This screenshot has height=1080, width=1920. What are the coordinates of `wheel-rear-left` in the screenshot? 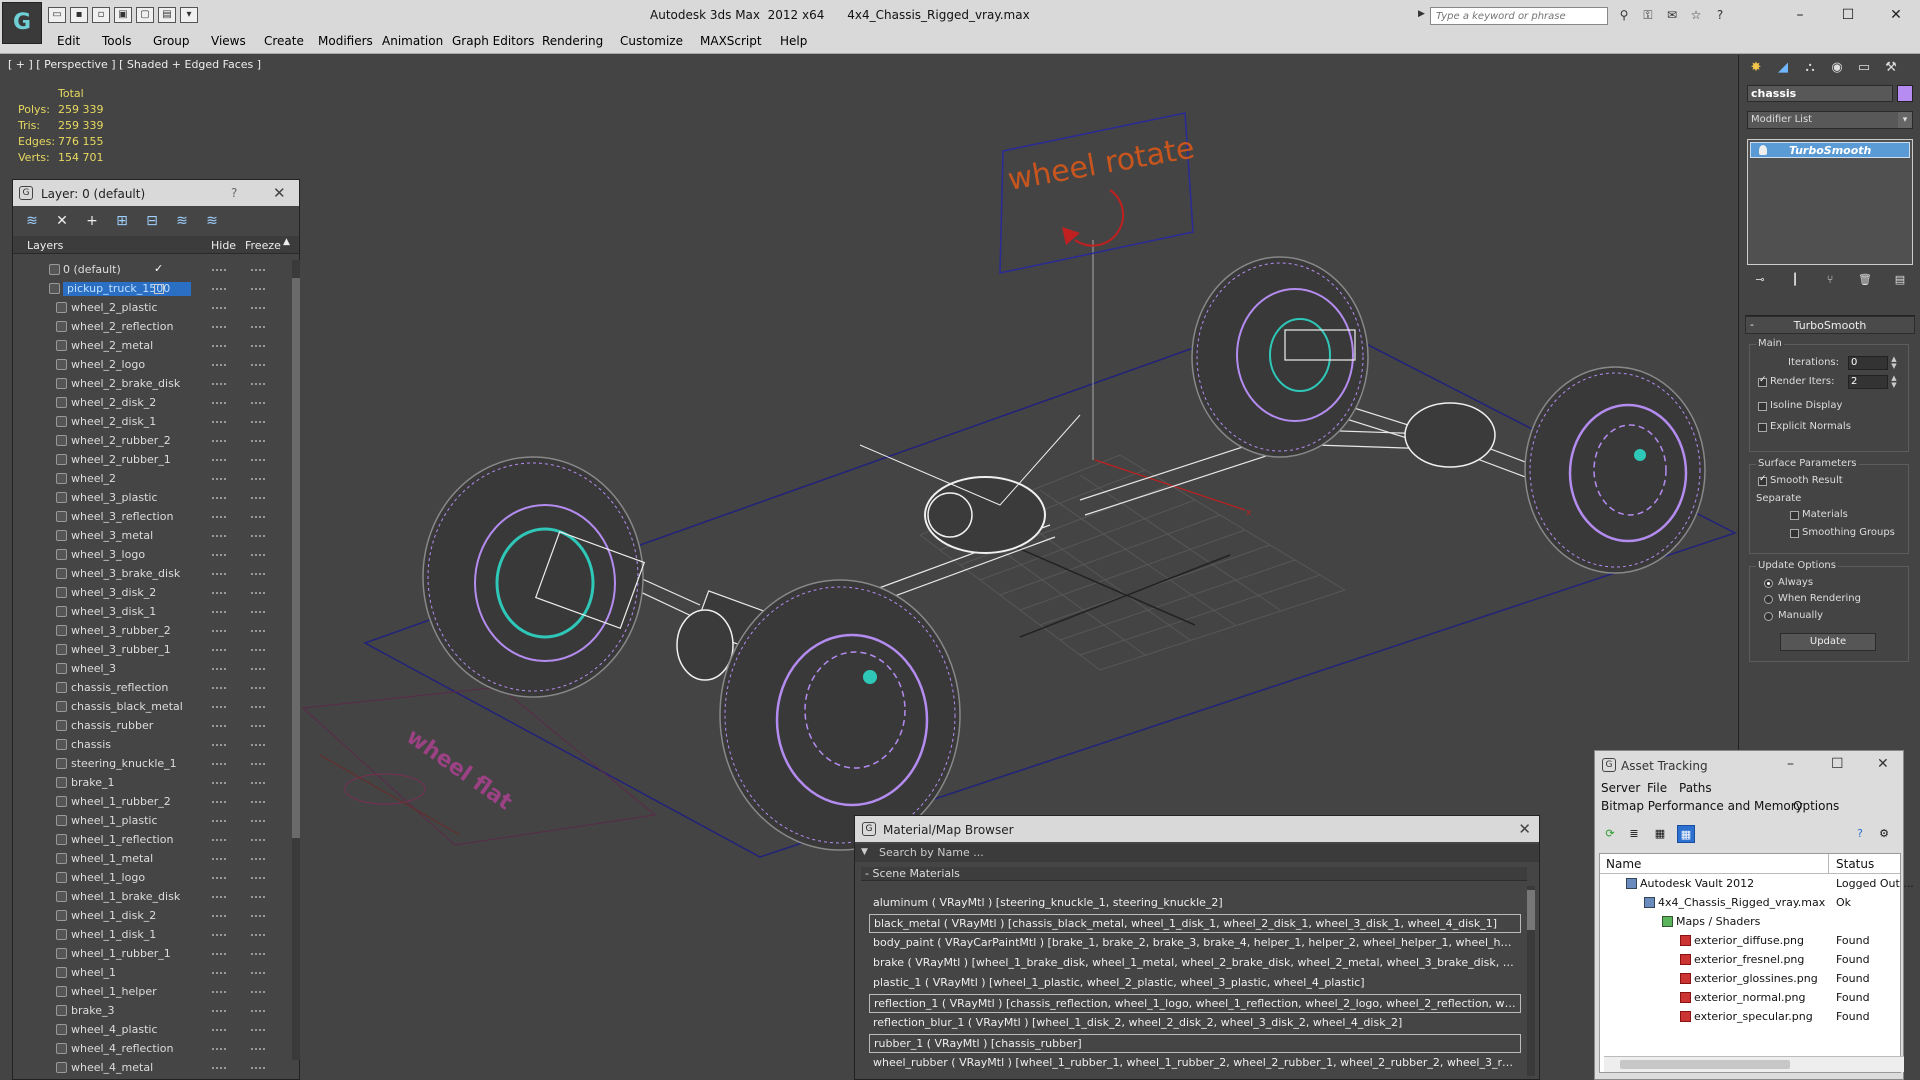 It's located at (534, 577).